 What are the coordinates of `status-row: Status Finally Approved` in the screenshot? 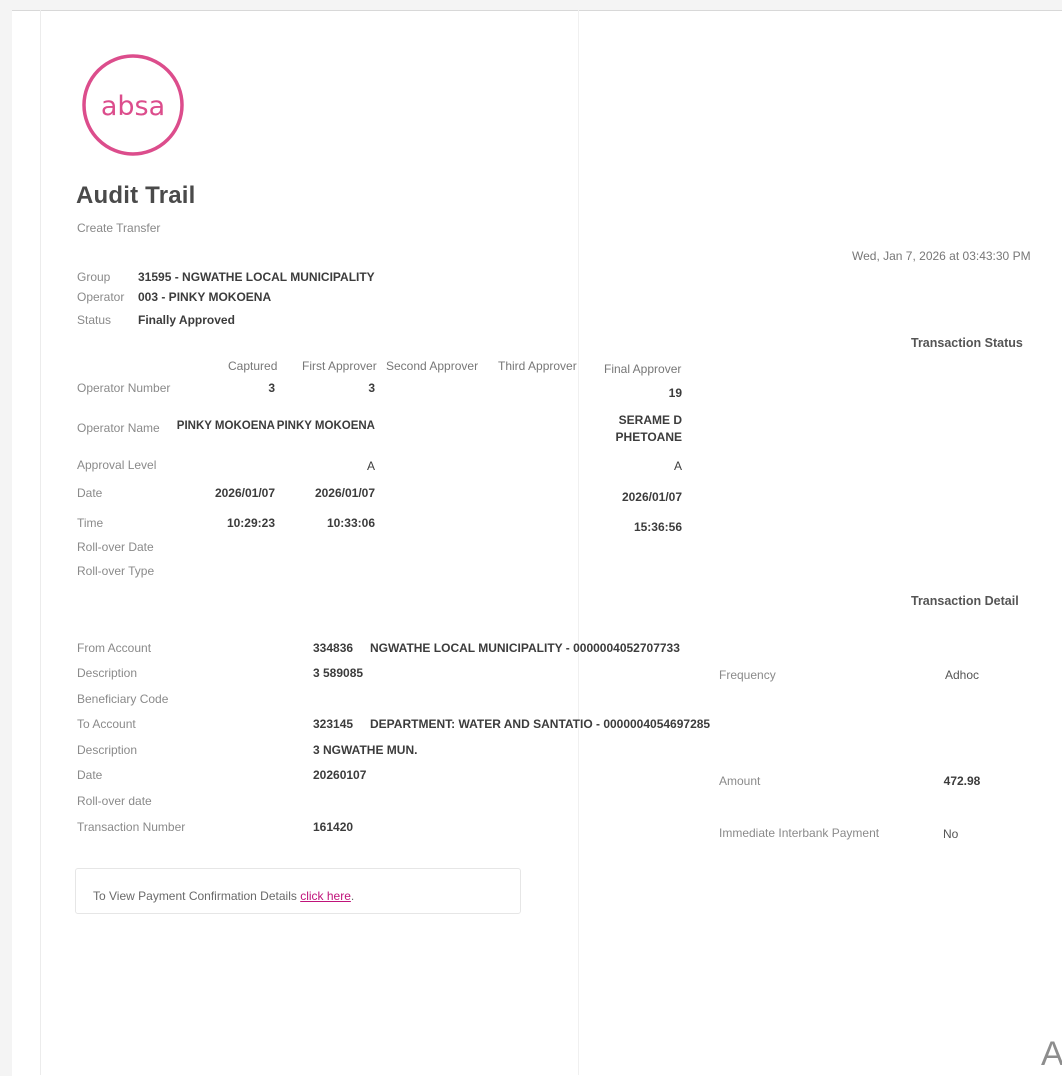 It's located at (156, 320).